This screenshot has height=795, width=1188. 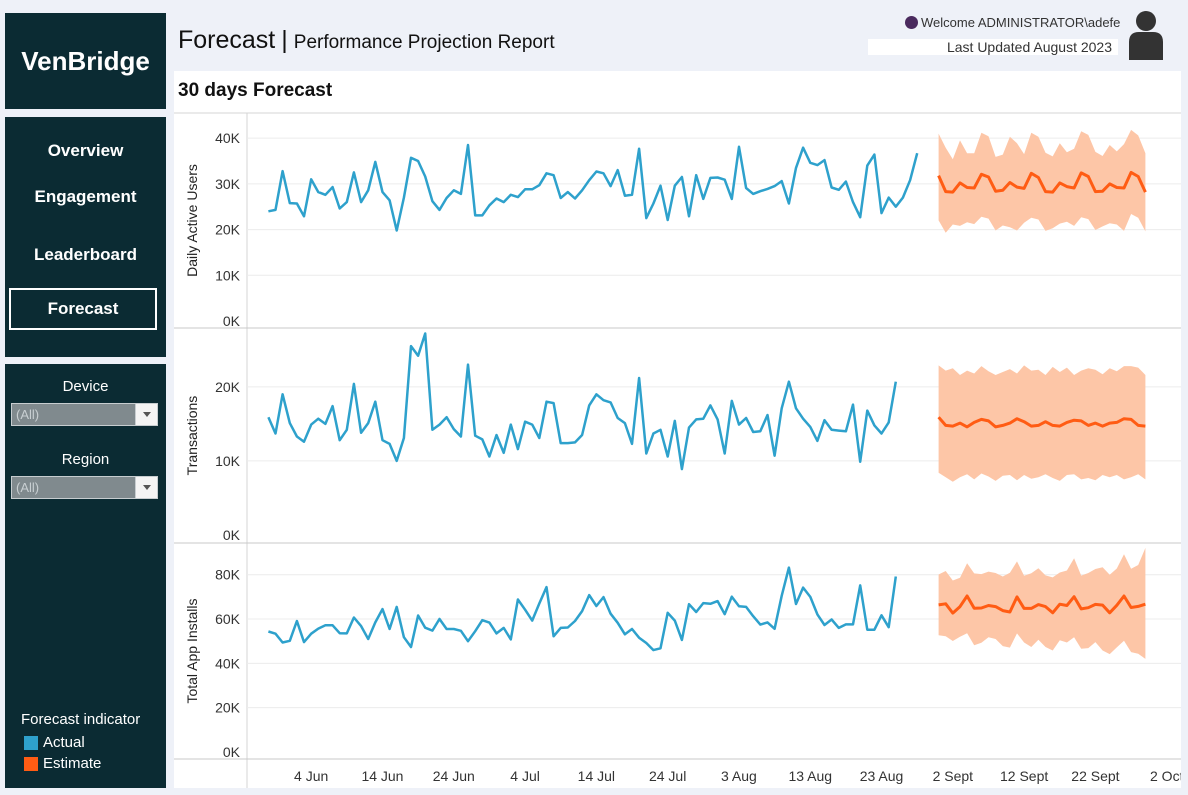 What do you see at coordinates (85, 459) in the screenshot?
I see `region-filter-label: Region` at bounding box center [85, 459].